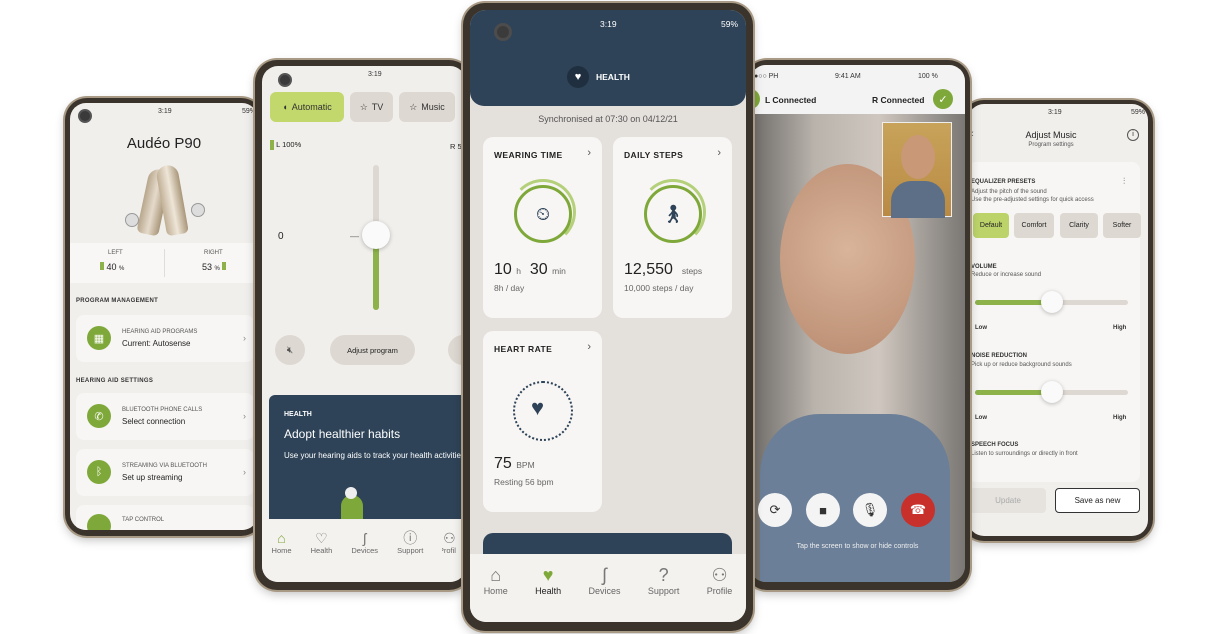  Describe the element at coordinates (1097, 500) in the screenshot. I see `save-as-new-button: Save as new` at that location.